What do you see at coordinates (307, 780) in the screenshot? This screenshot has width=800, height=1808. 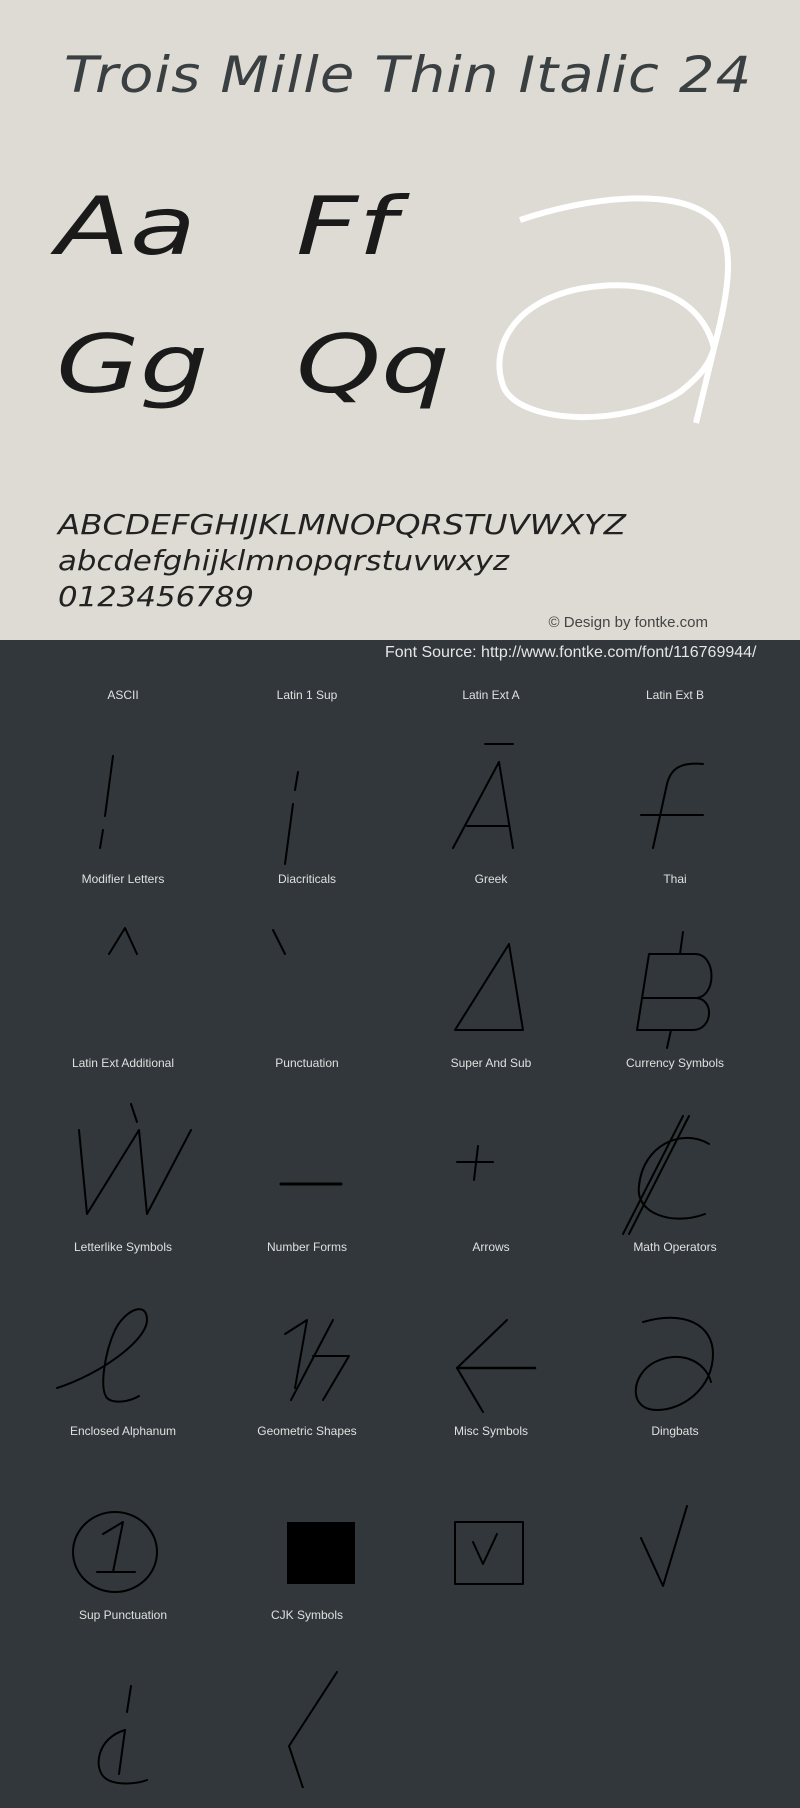 I see `unicode-block-latin-1-sup: Latin 1 Sup` at bounding box center [307, 780].